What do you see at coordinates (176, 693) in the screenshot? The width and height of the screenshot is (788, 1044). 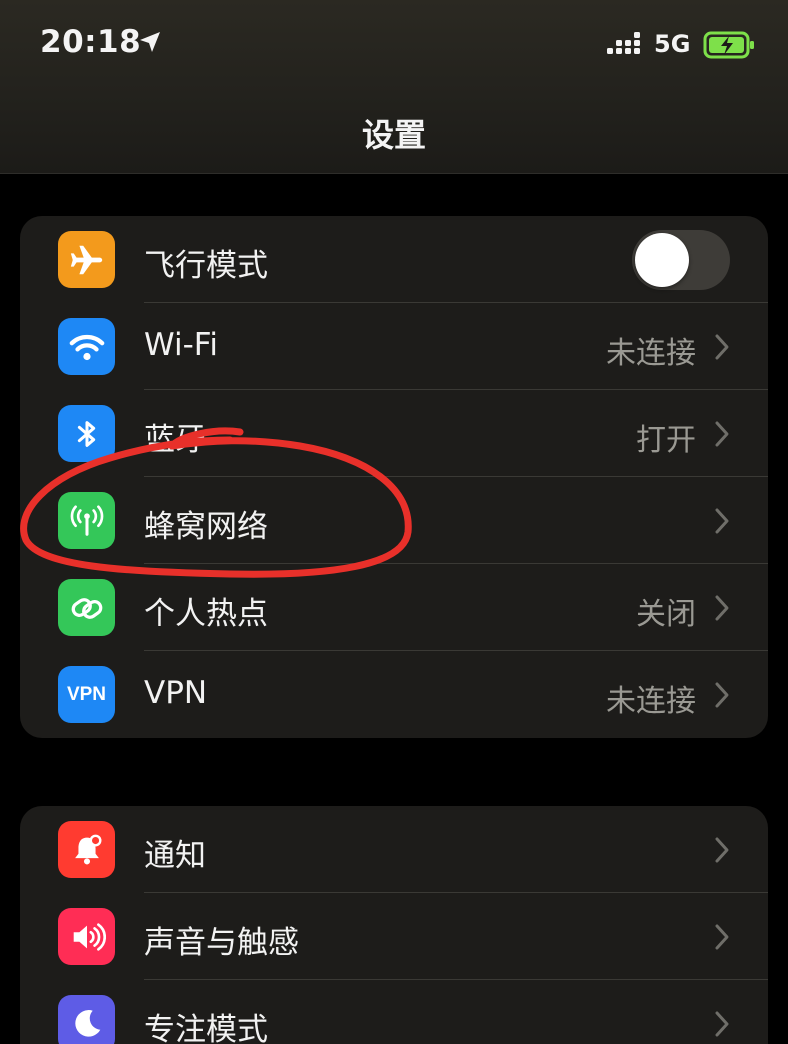 I see `row-label: VPN` at bounding box center [176, 693].